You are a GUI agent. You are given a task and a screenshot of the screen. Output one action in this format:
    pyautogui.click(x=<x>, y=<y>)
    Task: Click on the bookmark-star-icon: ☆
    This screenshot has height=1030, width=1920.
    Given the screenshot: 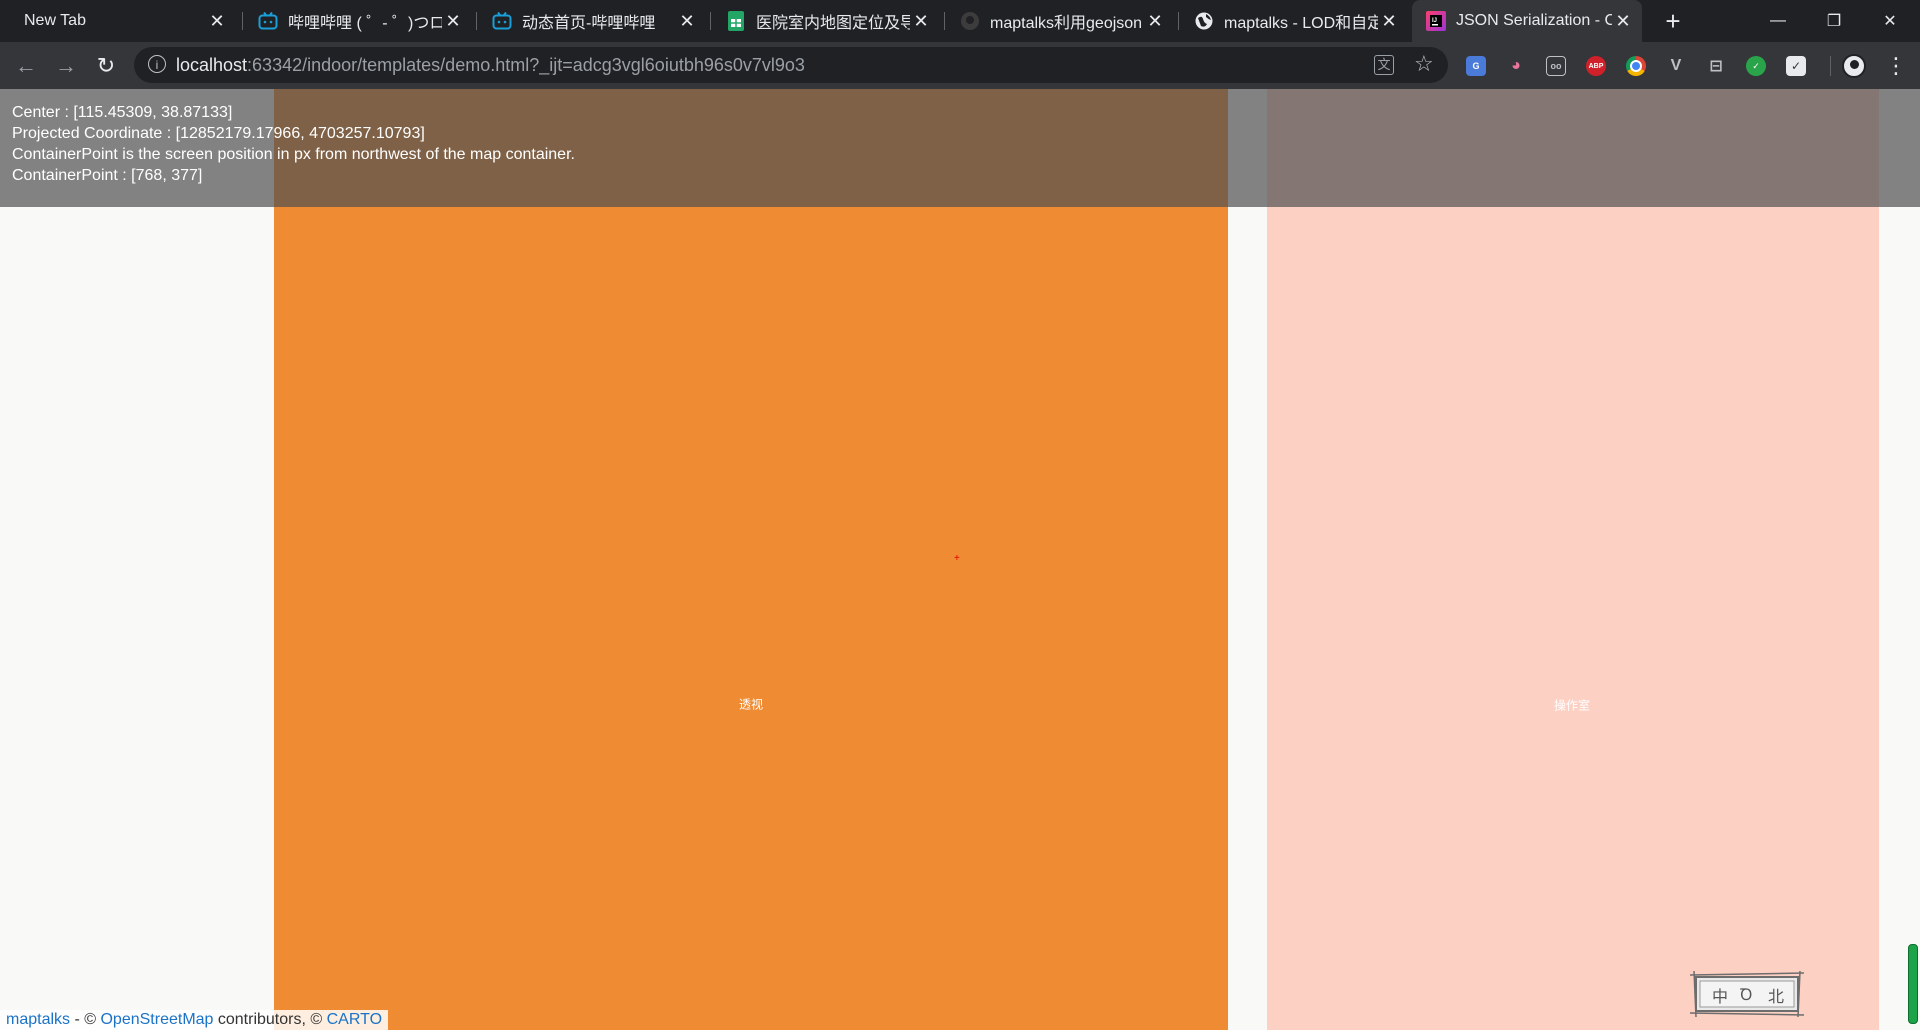 What is the action you would take?
    pyautogui.click(x=1424, y=64)
    